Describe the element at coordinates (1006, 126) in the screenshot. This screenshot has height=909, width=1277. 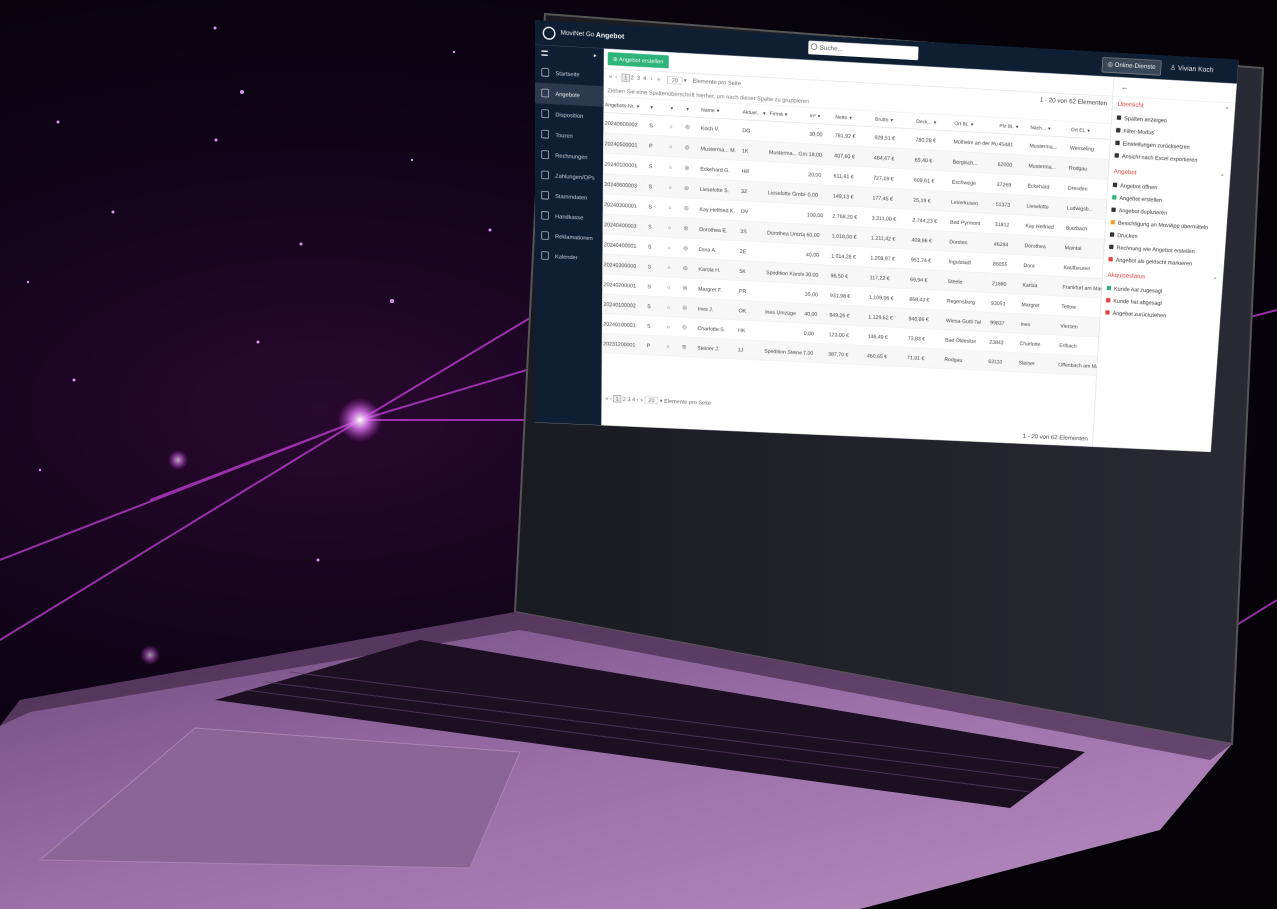
I see `column-header-label: Plz BL` at that location.